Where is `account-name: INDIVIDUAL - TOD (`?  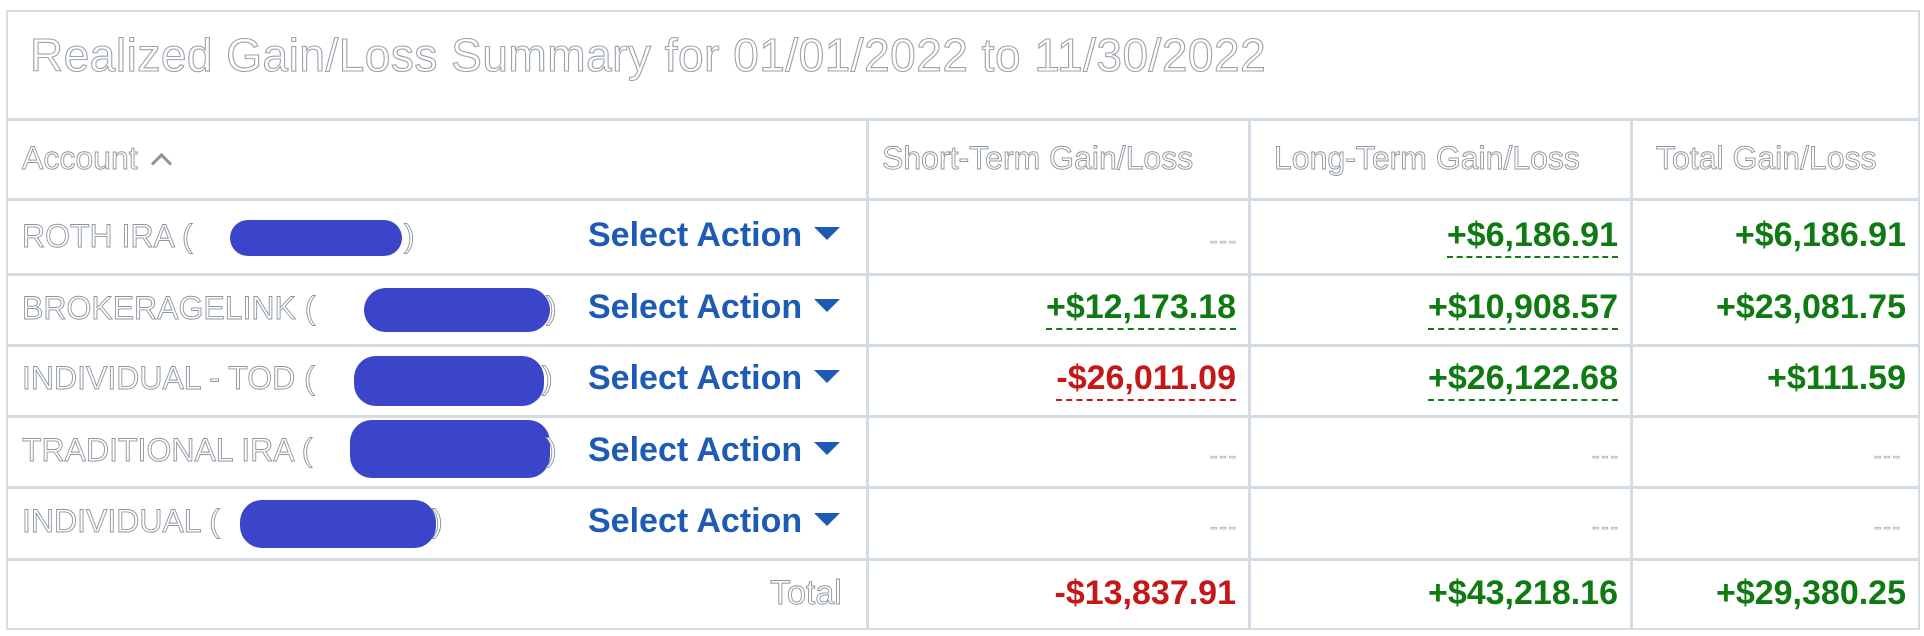
account-name: INDIVIDUAL - TOD ( is located at coordinates (169, 378).